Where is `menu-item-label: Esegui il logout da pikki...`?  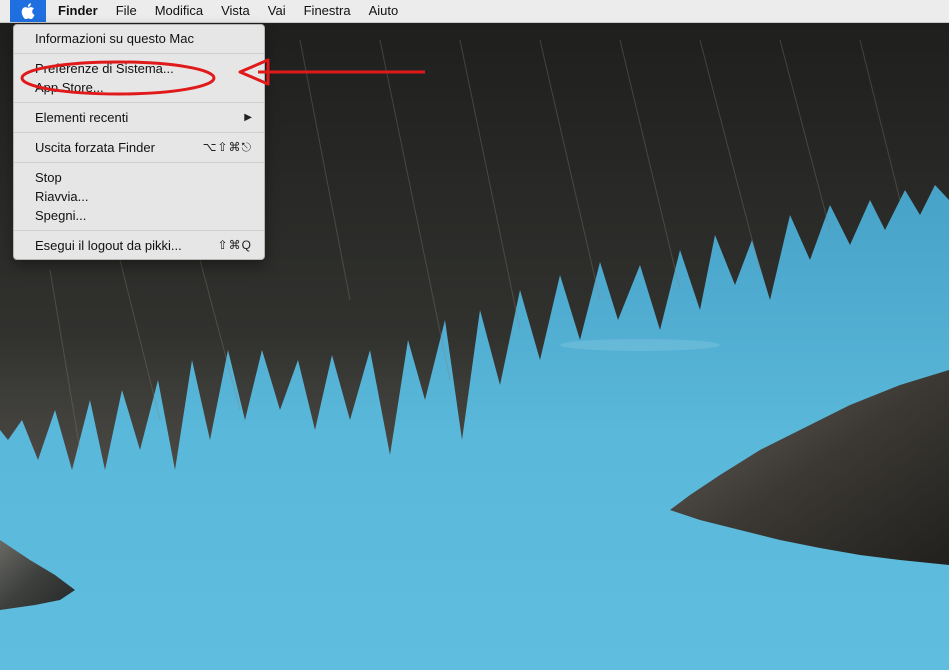 menu-item-label: Esegui il logout da pikki... is located at coordinates (108, 245).